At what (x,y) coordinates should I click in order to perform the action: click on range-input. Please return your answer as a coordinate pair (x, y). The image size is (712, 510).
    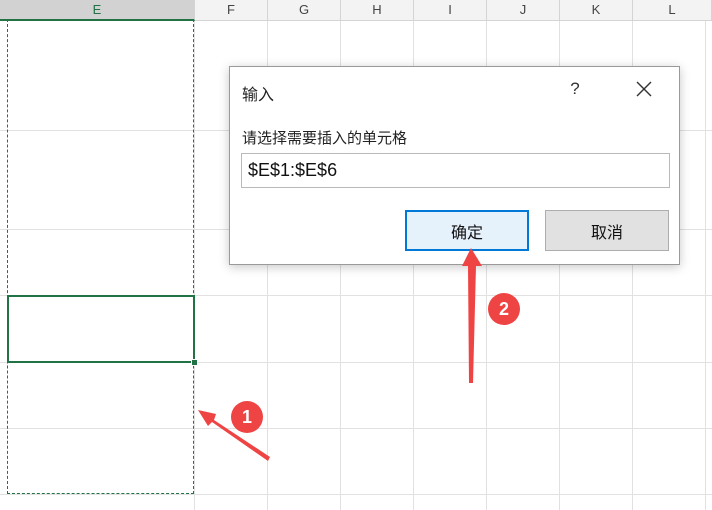
    Looking at the image, I should click on (455, 170).